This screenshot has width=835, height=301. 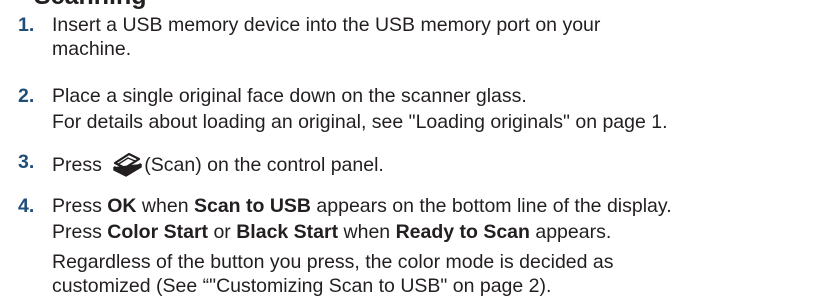 What do you see at coordinates (462, 232) in the screenshot?
I see `ready-to-scan-label: Ready to Scan` at bounding box center [462, 232].